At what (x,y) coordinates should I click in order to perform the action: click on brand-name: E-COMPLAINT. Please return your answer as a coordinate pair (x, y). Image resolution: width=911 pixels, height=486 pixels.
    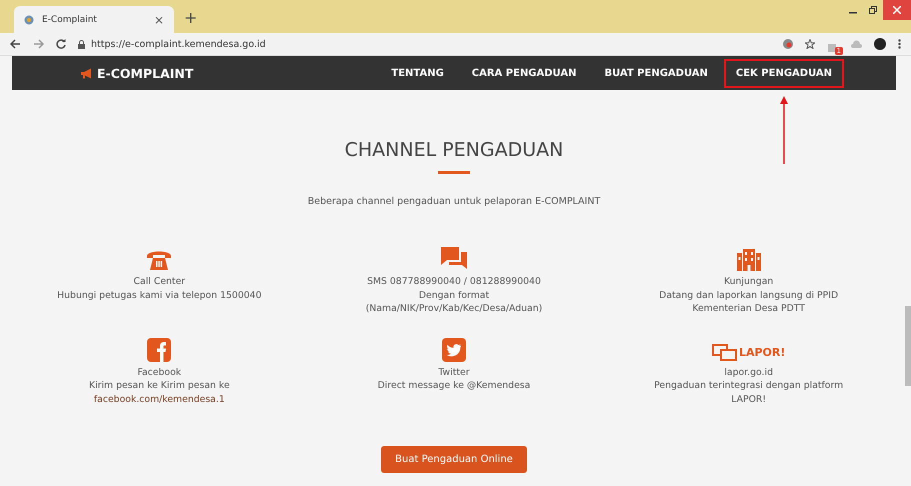
    Looking at the image, I should click on (145, 73).